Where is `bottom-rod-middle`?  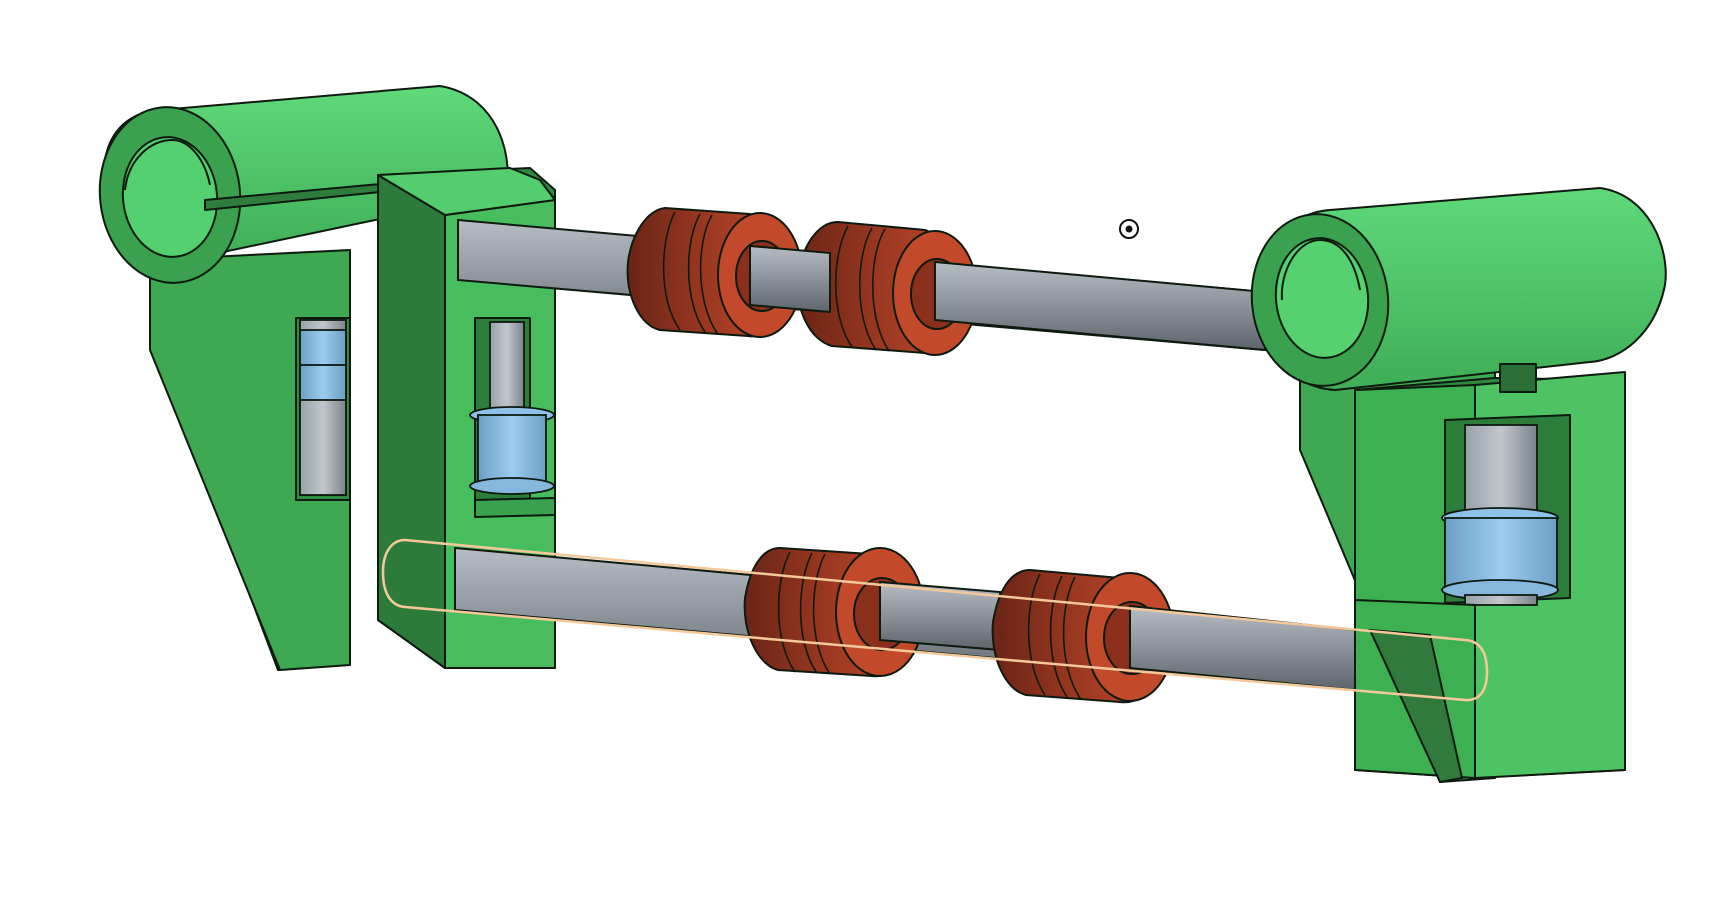 bottom-rod-middle is located at coordinates (940, 616).